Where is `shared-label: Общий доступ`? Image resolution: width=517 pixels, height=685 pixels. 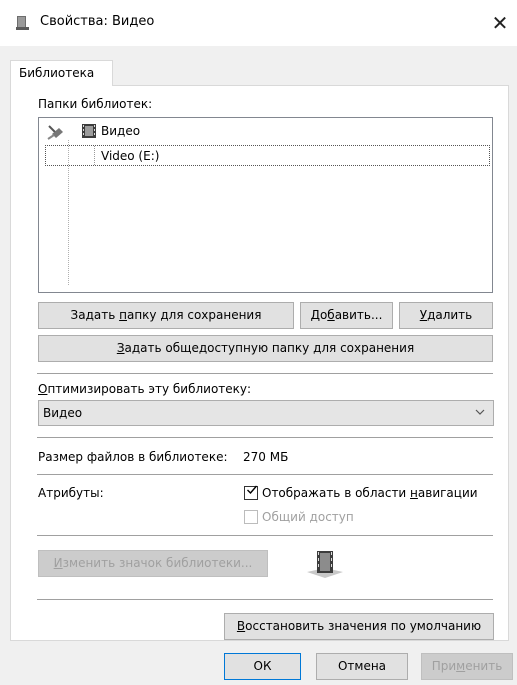 shared-label: Общий доступ is located at coordinates (308, 517).